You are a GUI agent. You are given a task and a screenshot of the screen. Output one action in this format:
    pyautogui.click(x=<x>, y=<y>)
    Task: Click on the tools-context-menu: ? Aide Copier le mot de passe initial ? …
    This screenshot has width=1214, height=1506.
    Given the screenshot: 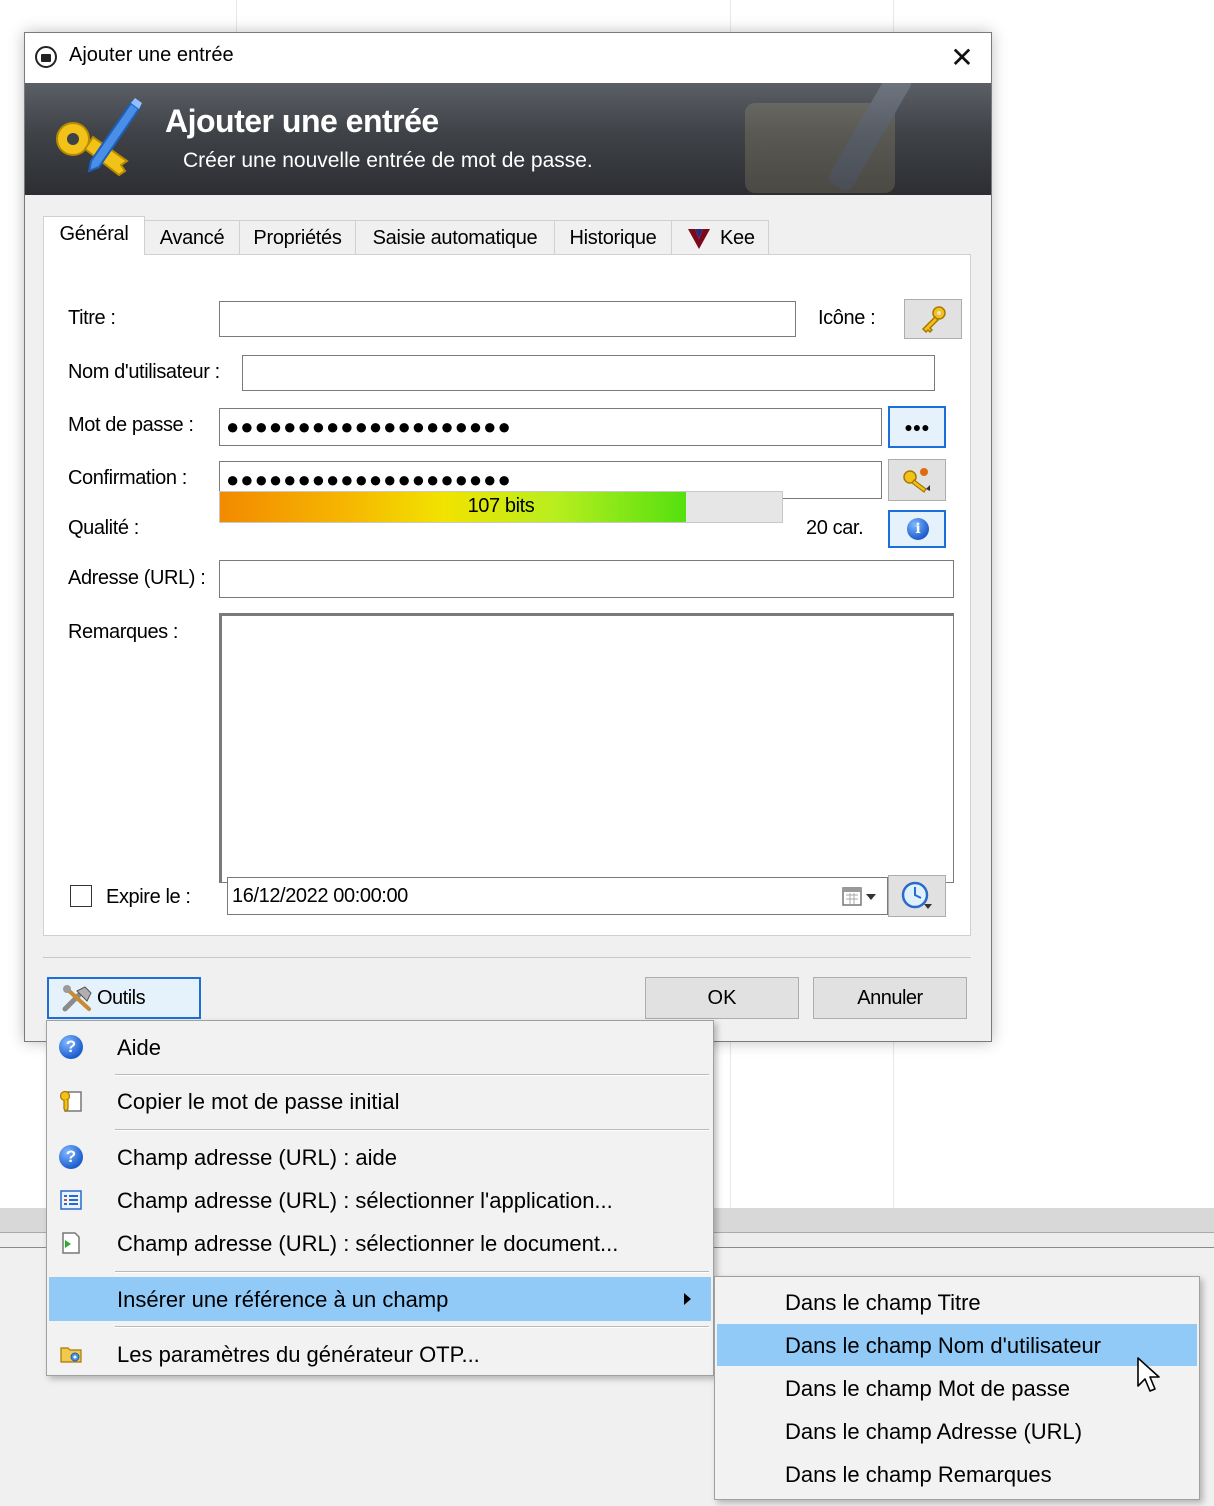 What is the action you would take?
    pyautogui.click(x=380, y=1198)
    